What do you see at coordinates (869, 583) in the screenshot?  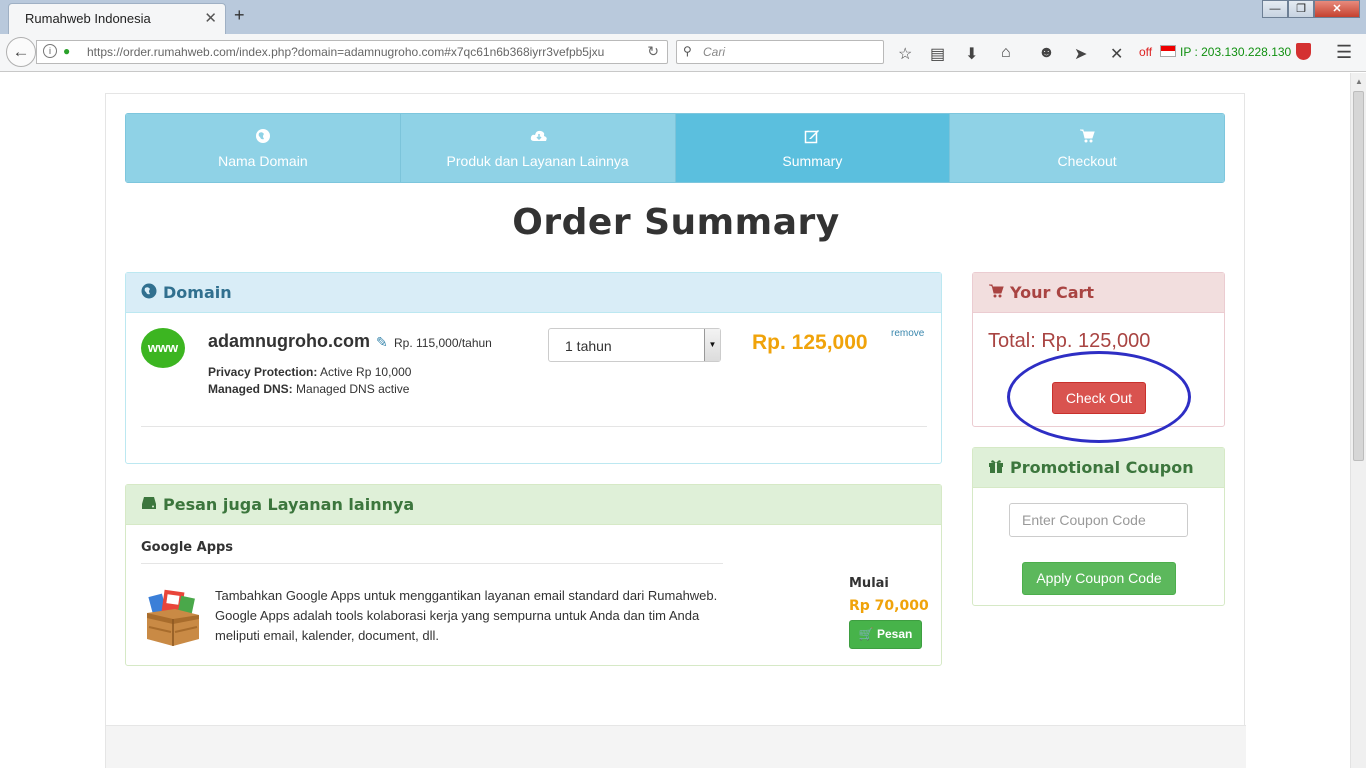 I see `price-prefix: Mulai` at bounding box center [869, 583].